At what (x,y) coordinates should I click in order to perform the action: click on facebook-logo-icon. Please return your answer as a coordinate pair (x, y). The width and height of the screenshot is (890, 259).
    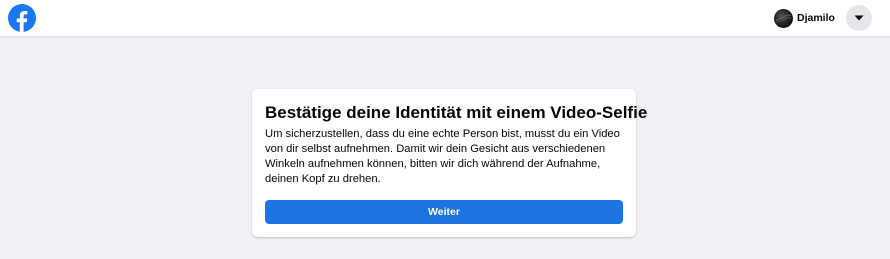
    Looking at the image, I should click on (22, 18).